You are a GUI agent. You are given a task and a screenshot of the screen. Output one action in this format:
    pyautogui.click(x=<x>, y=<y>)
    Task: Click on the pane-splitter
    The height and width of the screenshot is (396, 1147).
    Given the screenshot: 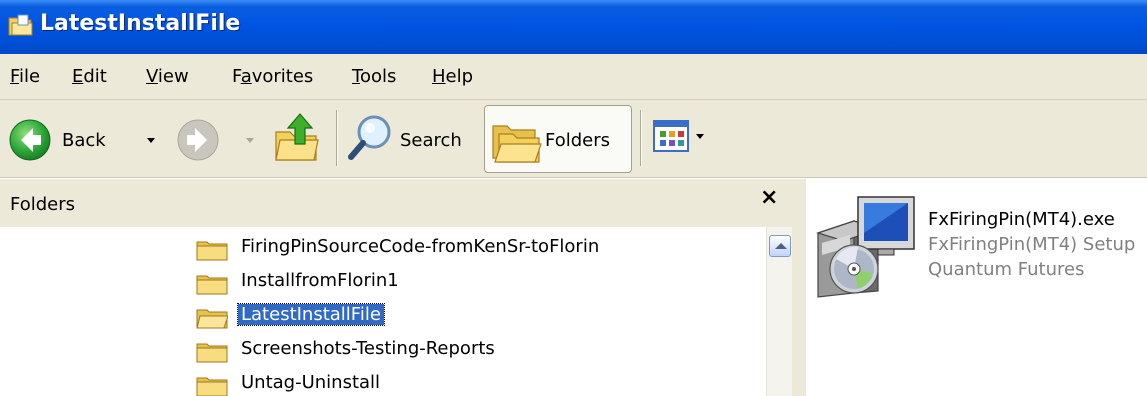 What is the action you would take?
    pyautogui.click(x=799, y=287)
    